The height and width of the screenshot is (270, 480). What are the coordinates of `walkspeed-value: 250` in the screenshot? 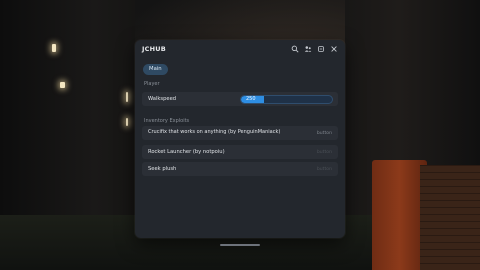 It's located at (251, 98).